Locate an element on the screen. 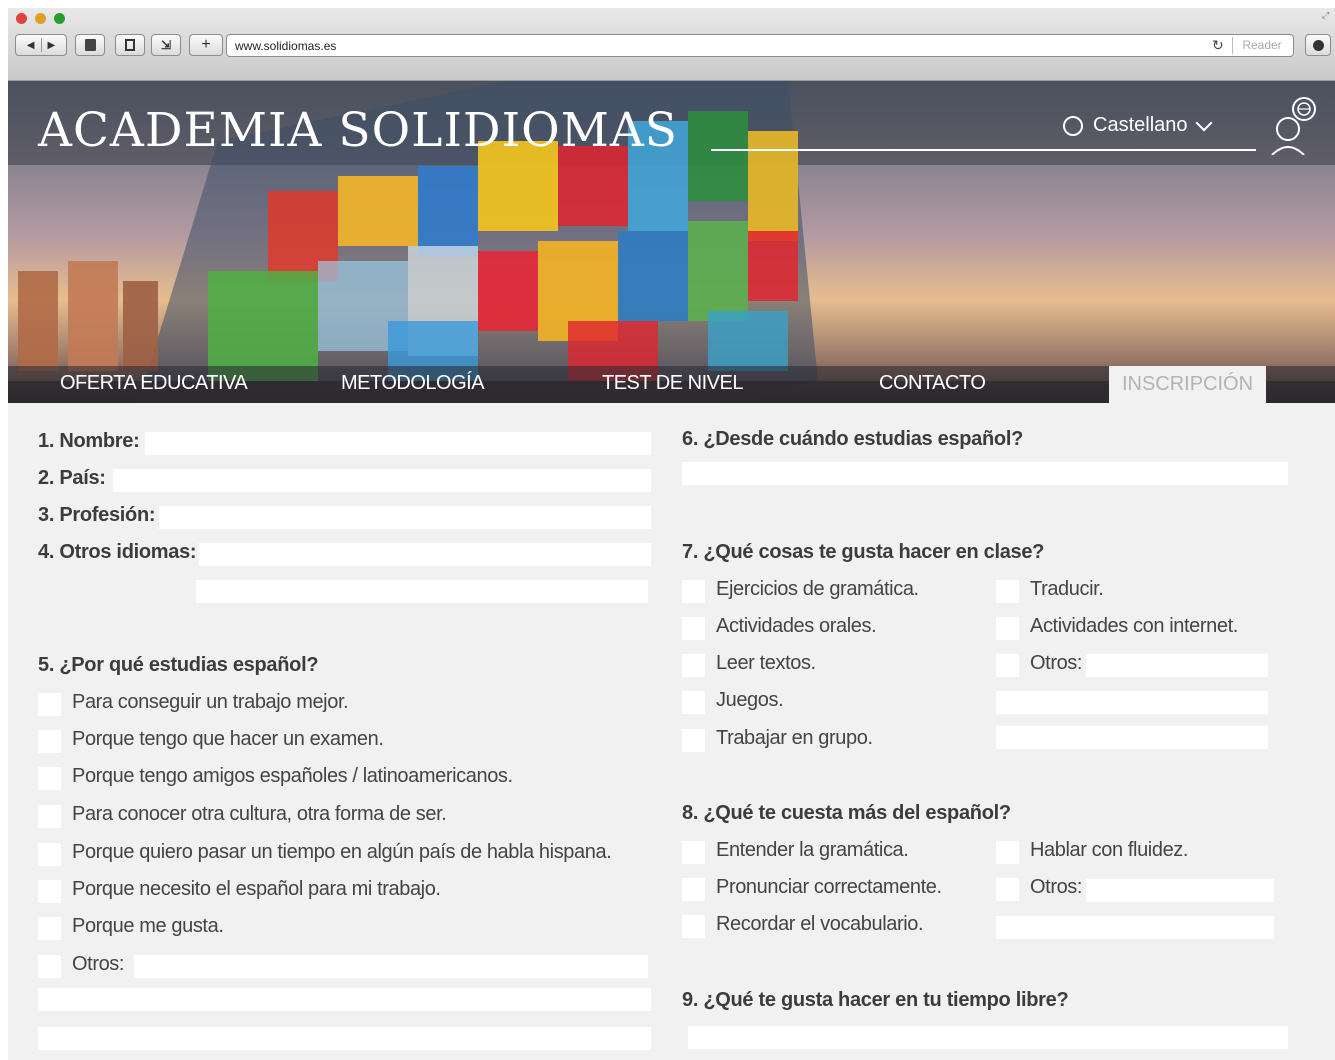 The image size is (1335, 1060). q7-otros-input is located at coordinates (1177, 665).